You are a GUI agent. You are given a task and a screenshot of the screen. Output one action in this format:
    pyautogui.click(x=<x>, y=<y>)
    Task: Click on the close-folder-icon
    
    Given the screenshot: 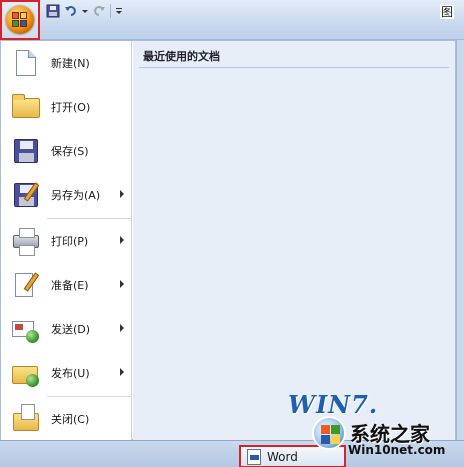 What is the action you would take?
    pyautogui.click(x=26, y=419)
    